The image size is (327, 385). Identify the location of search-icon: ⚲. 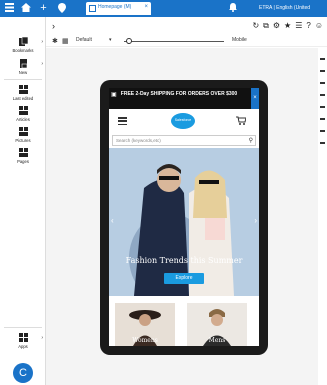
(251, 140).